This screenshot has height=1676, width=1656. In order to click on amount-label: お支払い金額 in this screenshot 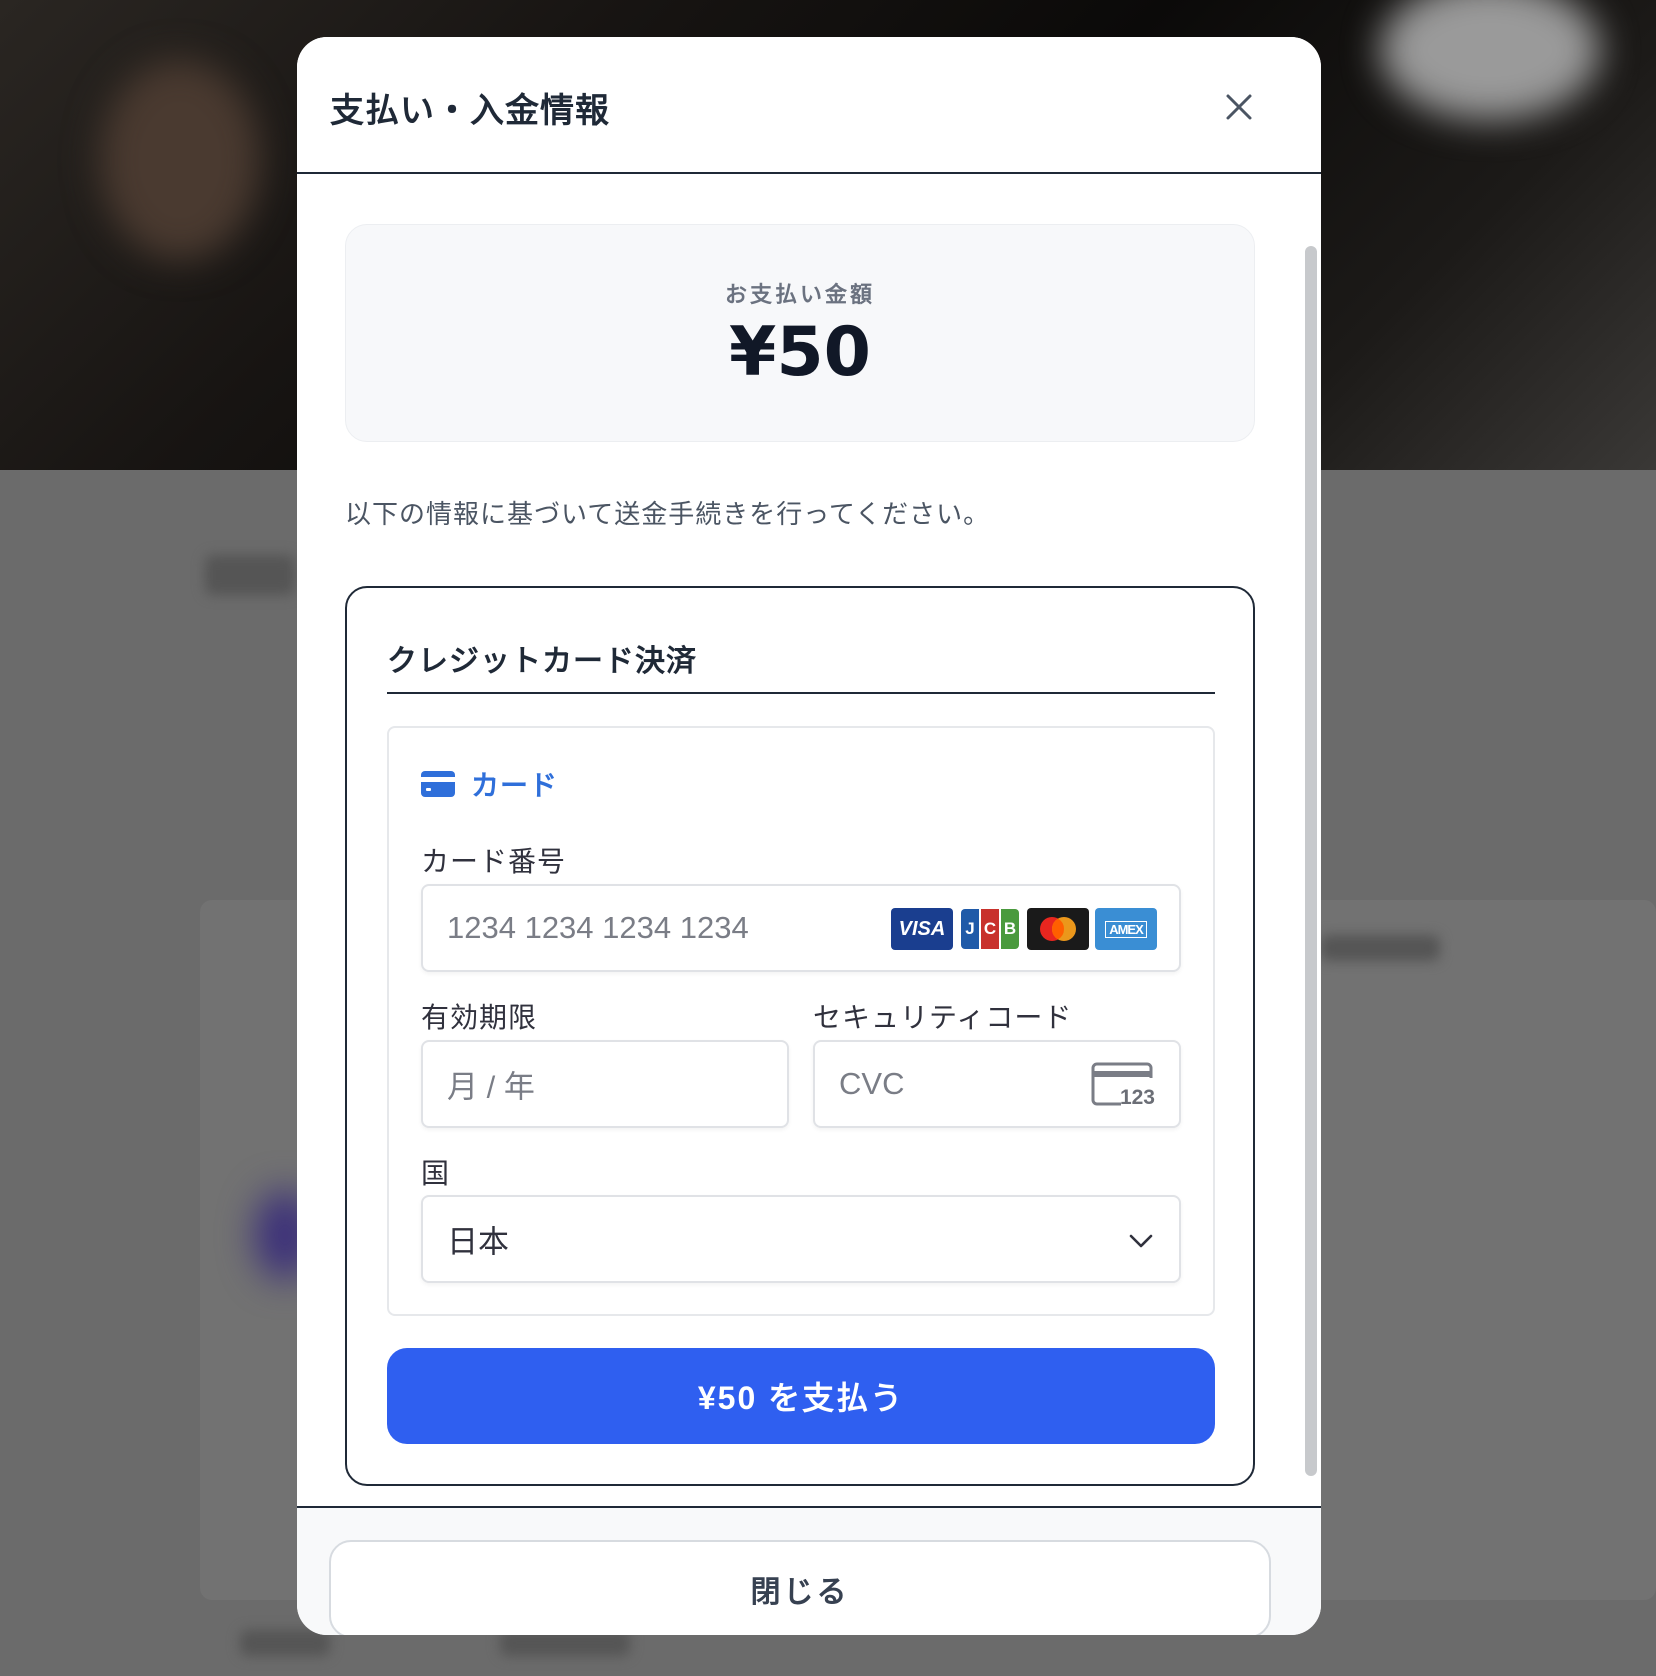, I will do `click(799, 295)`.